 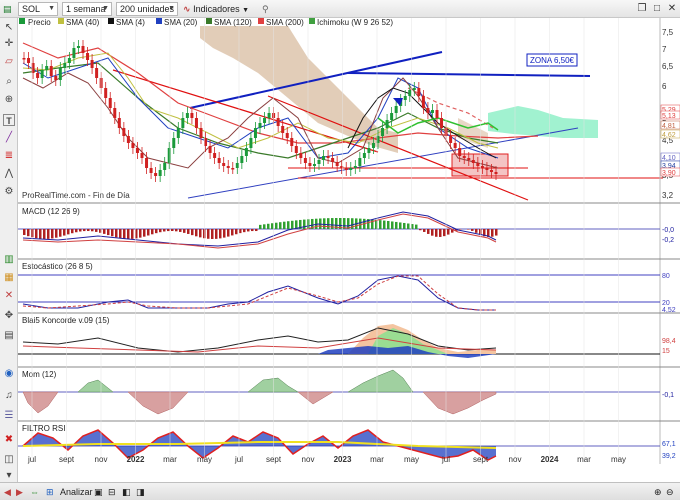 What do you see at coordinates (9, 416) in the screenshot?
I see `list-icon: ☰` at bounding box center [9, 416].